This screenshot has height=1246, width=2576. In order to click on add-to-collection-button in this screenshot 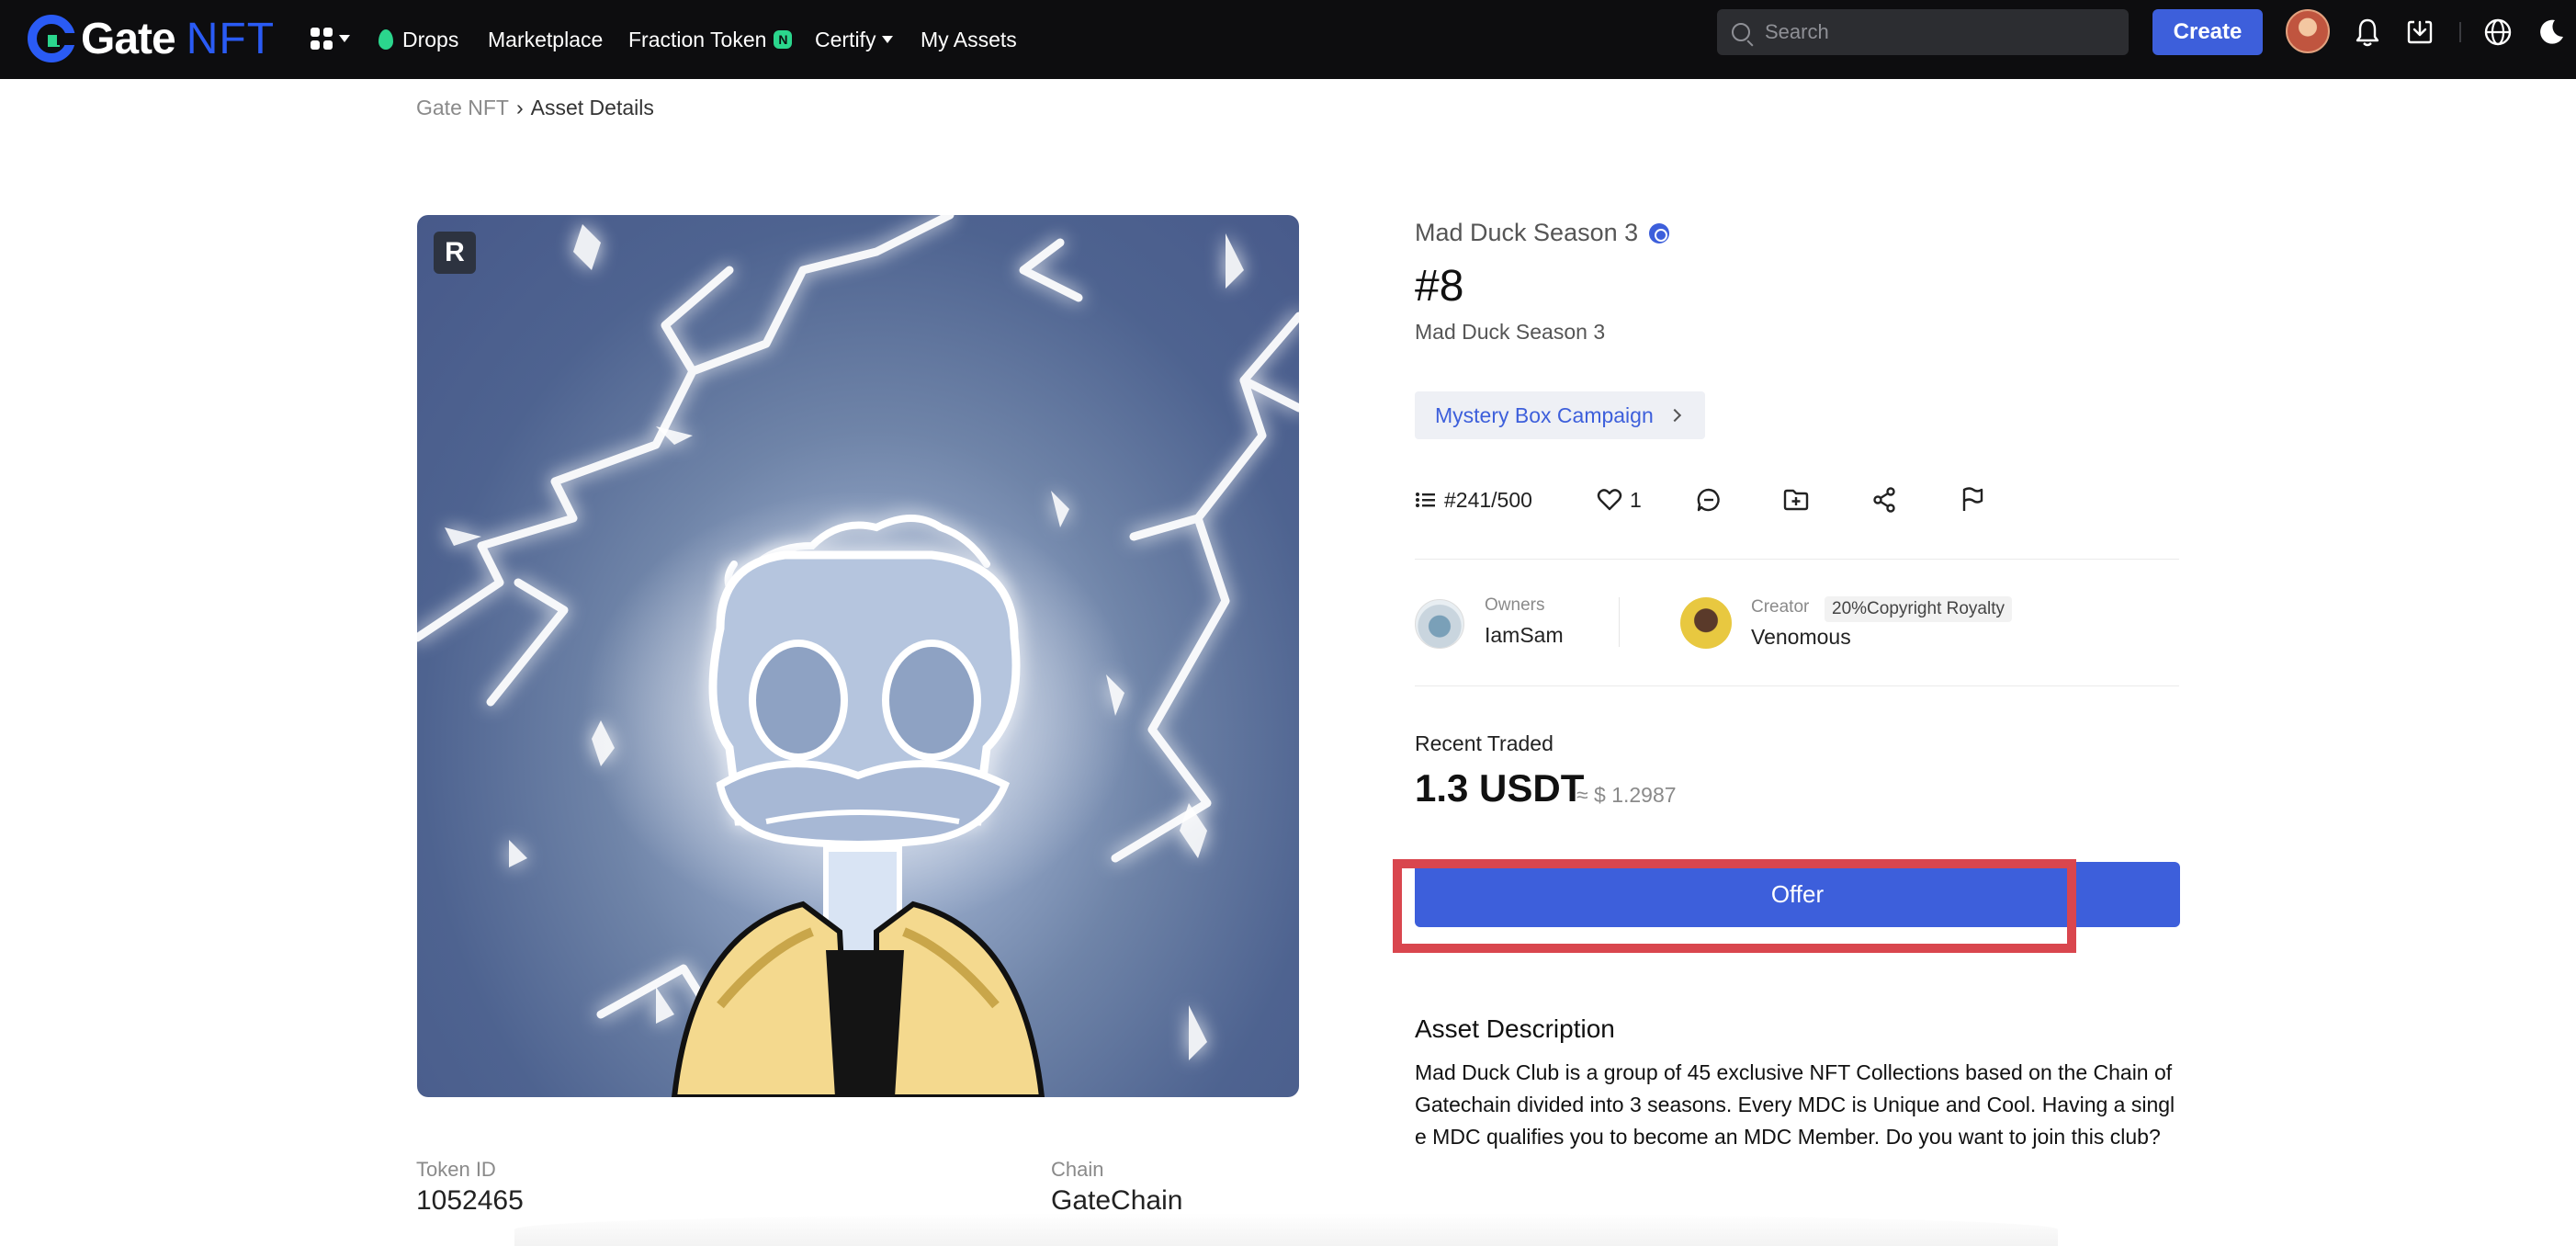, I will do `click(1796, 500)`.